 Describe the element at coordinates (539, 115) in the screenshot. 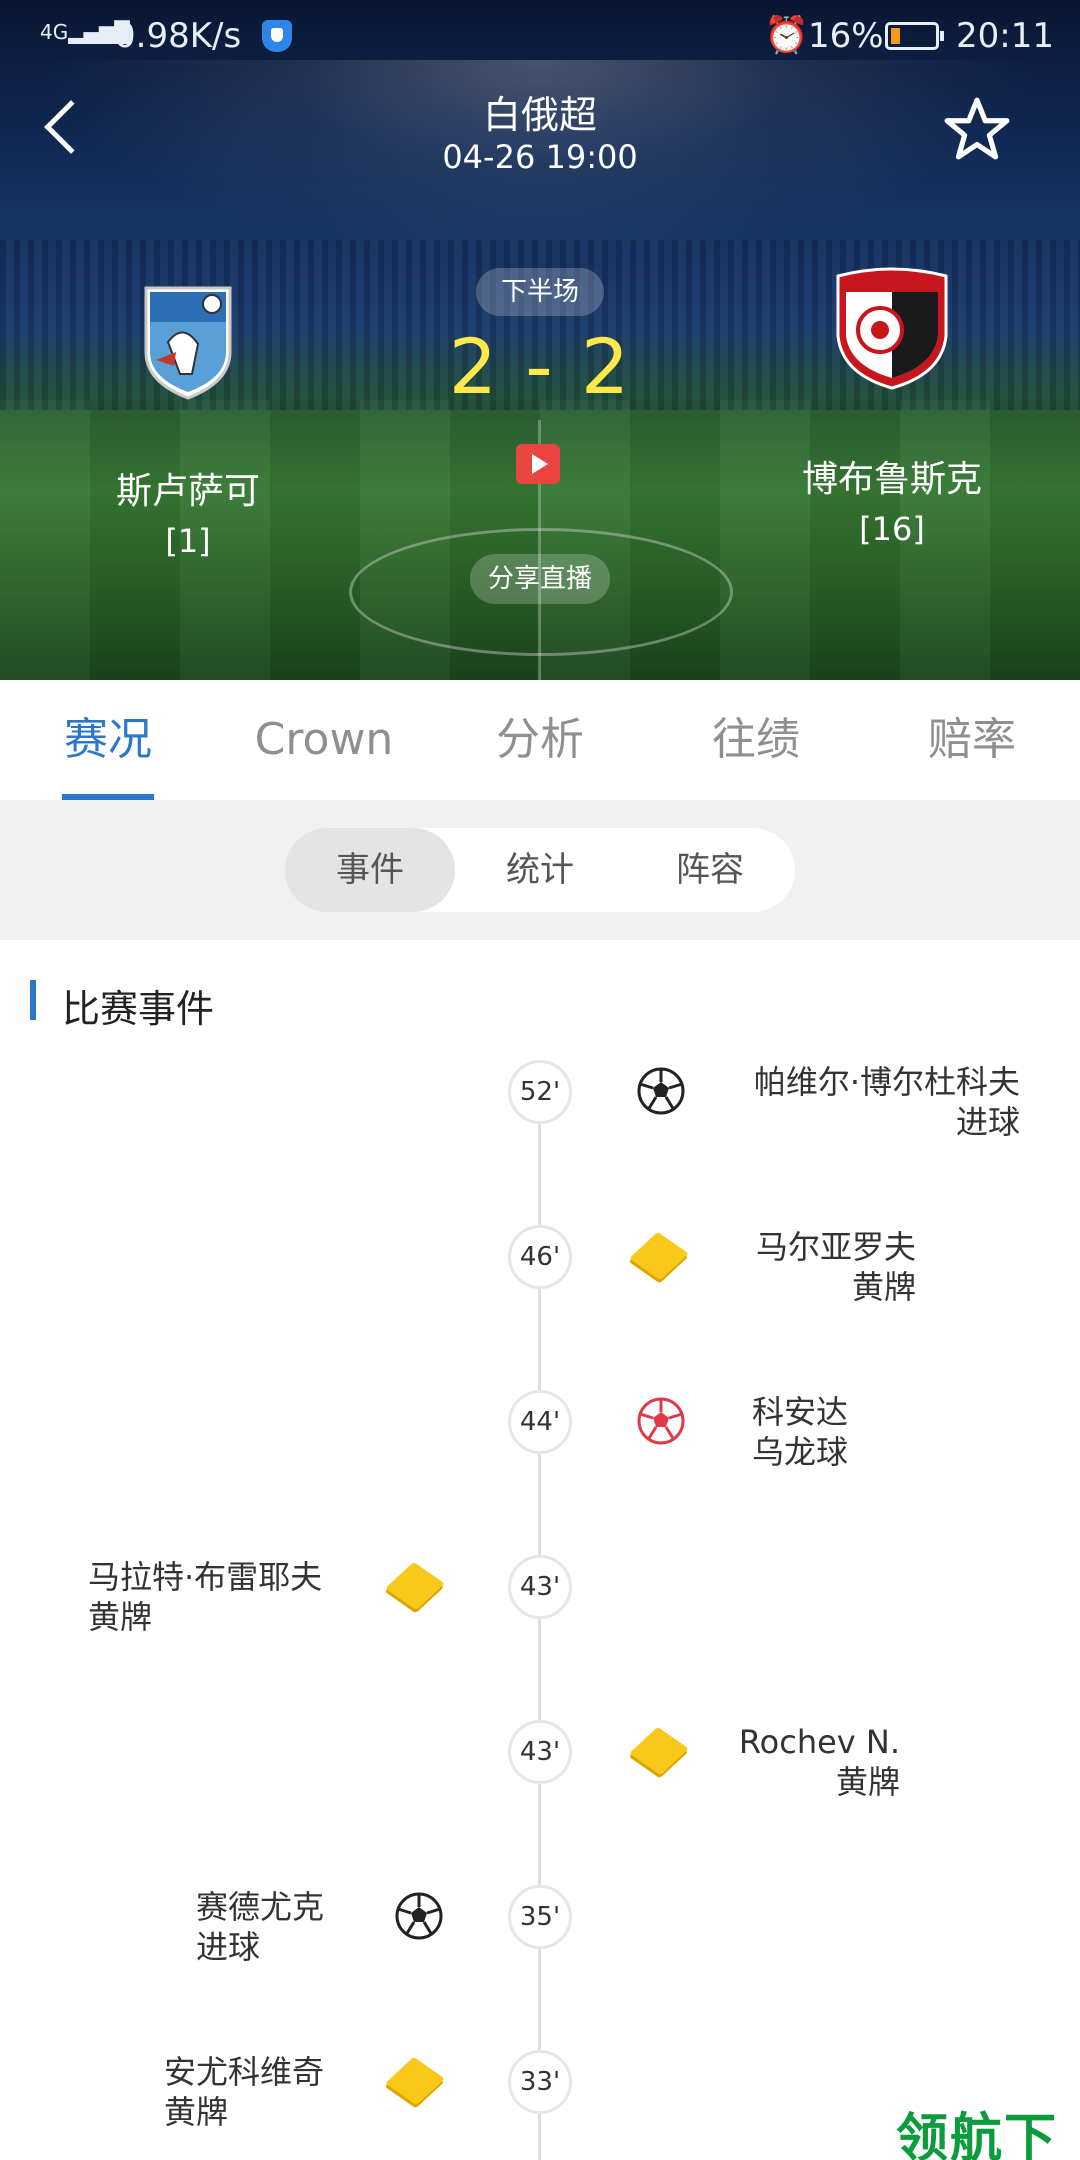

I see `league-name: 白俄超` at that location.